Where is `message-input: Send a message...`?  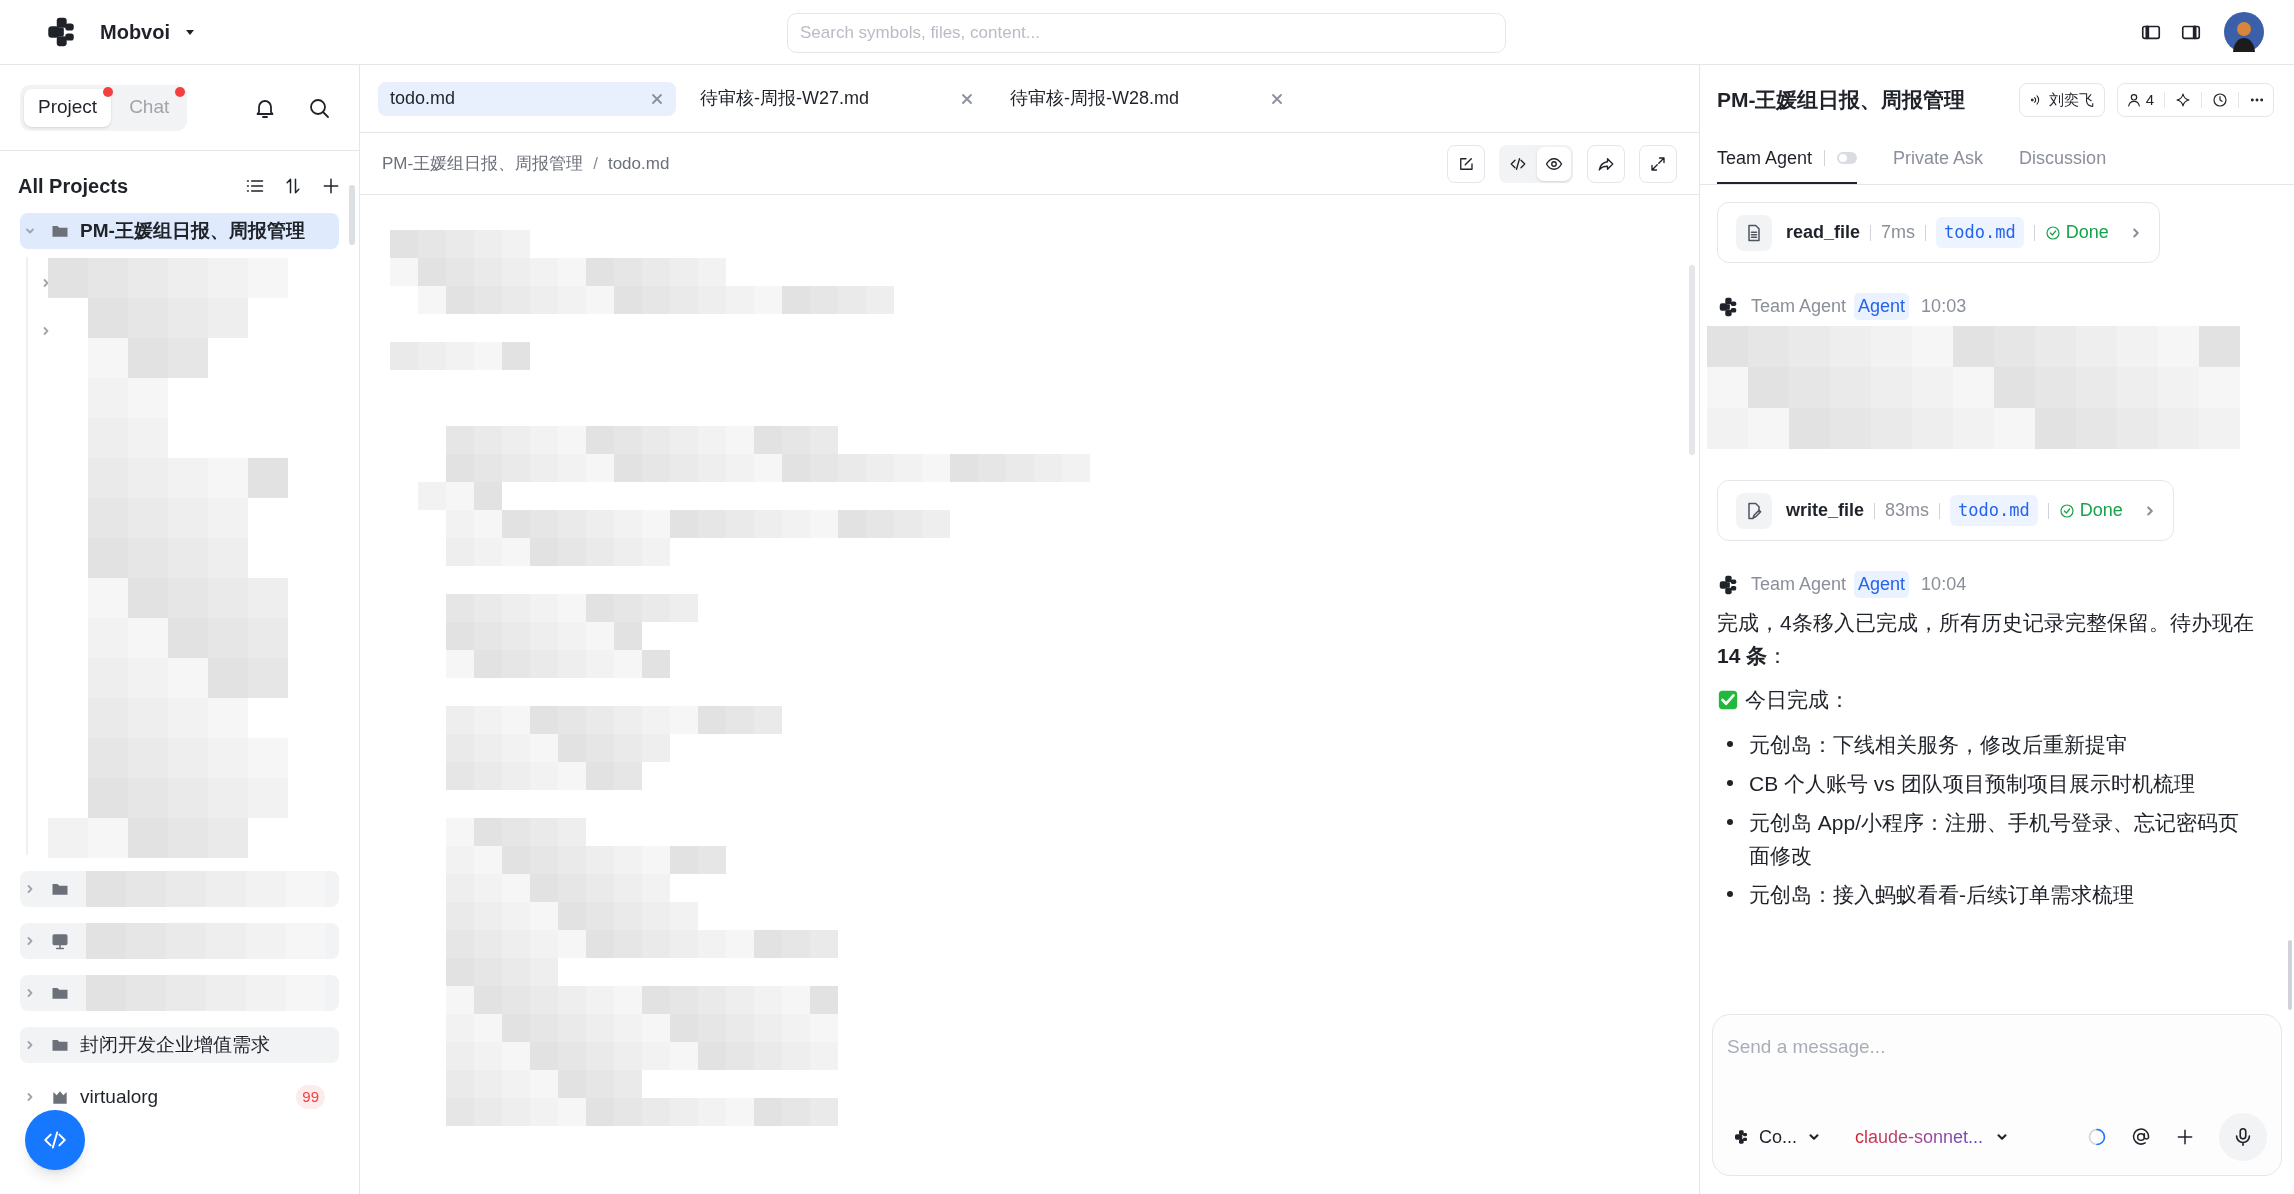
message-input: Send a message... is located at coordinates (1997, 1047).